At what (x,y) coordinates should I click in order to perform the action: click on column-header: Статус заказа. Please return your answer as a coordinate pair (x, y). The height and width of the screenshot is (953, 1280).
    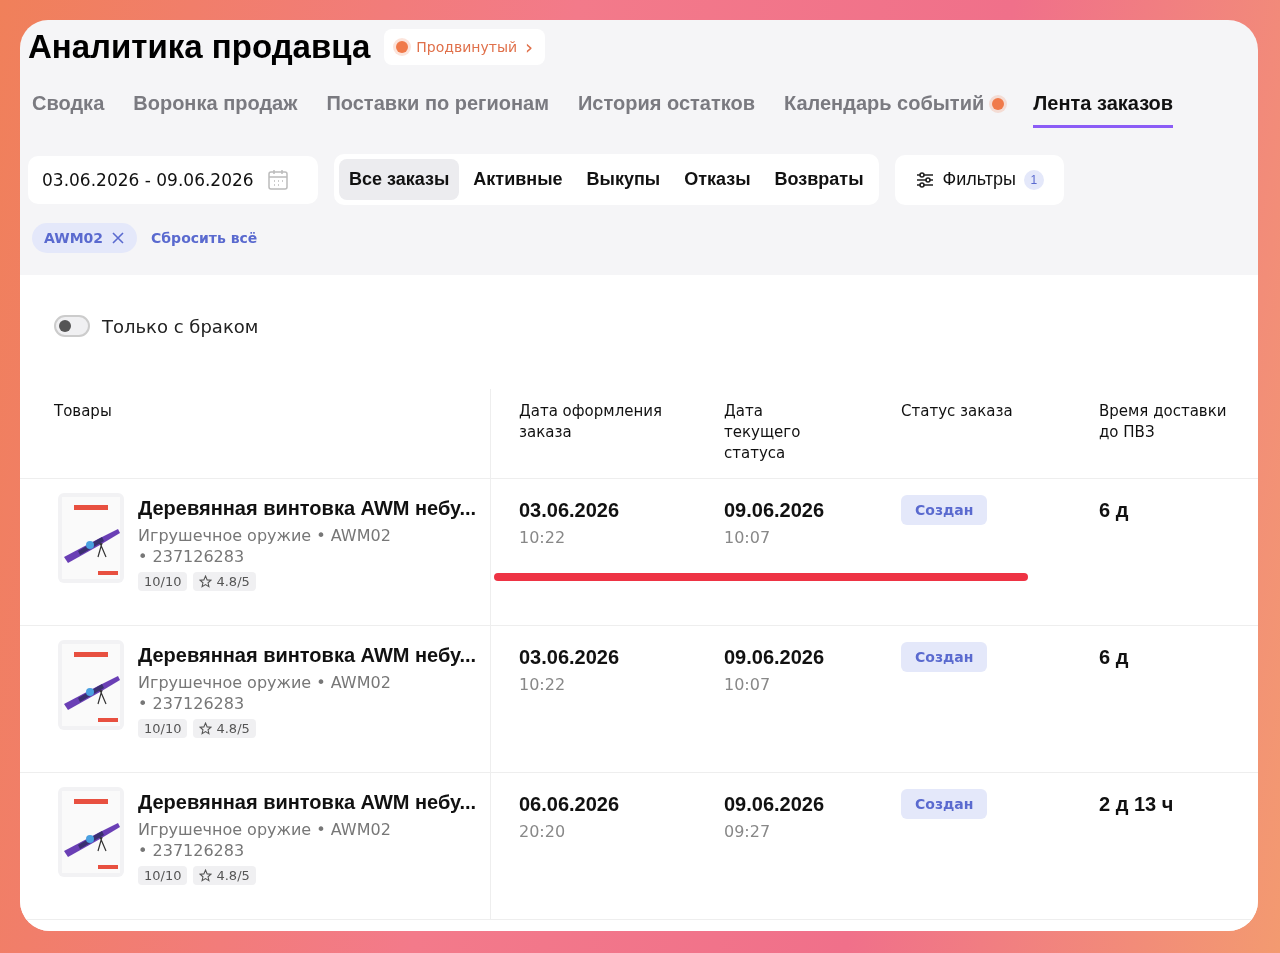
    Looking at the image, I should click on (957, 411).